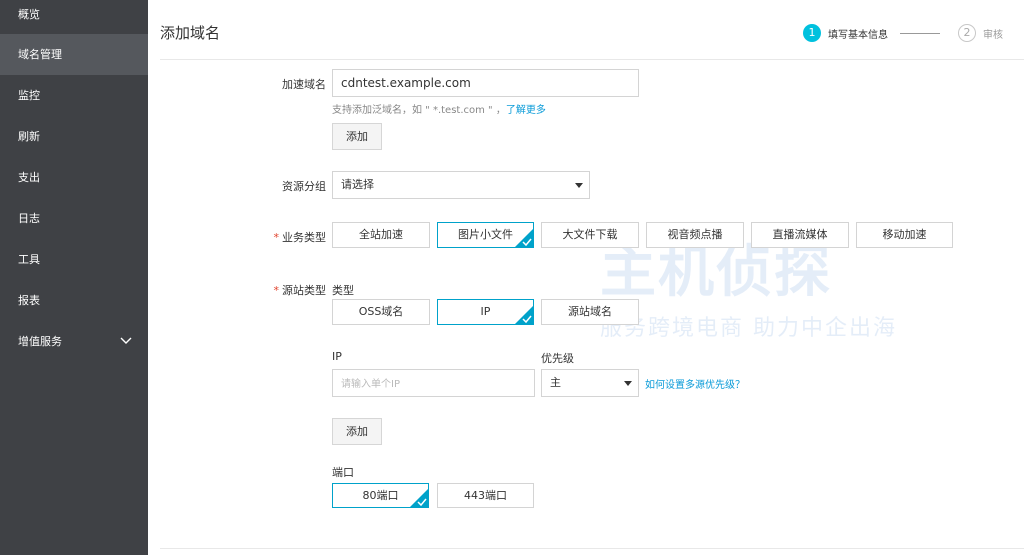 This screenshot has width=1024, height=555. What do you see at coordinates (74, 95) in the screenshot?
I see `sidebar-item-monitor: 监控` at bounding box center [74, 95].